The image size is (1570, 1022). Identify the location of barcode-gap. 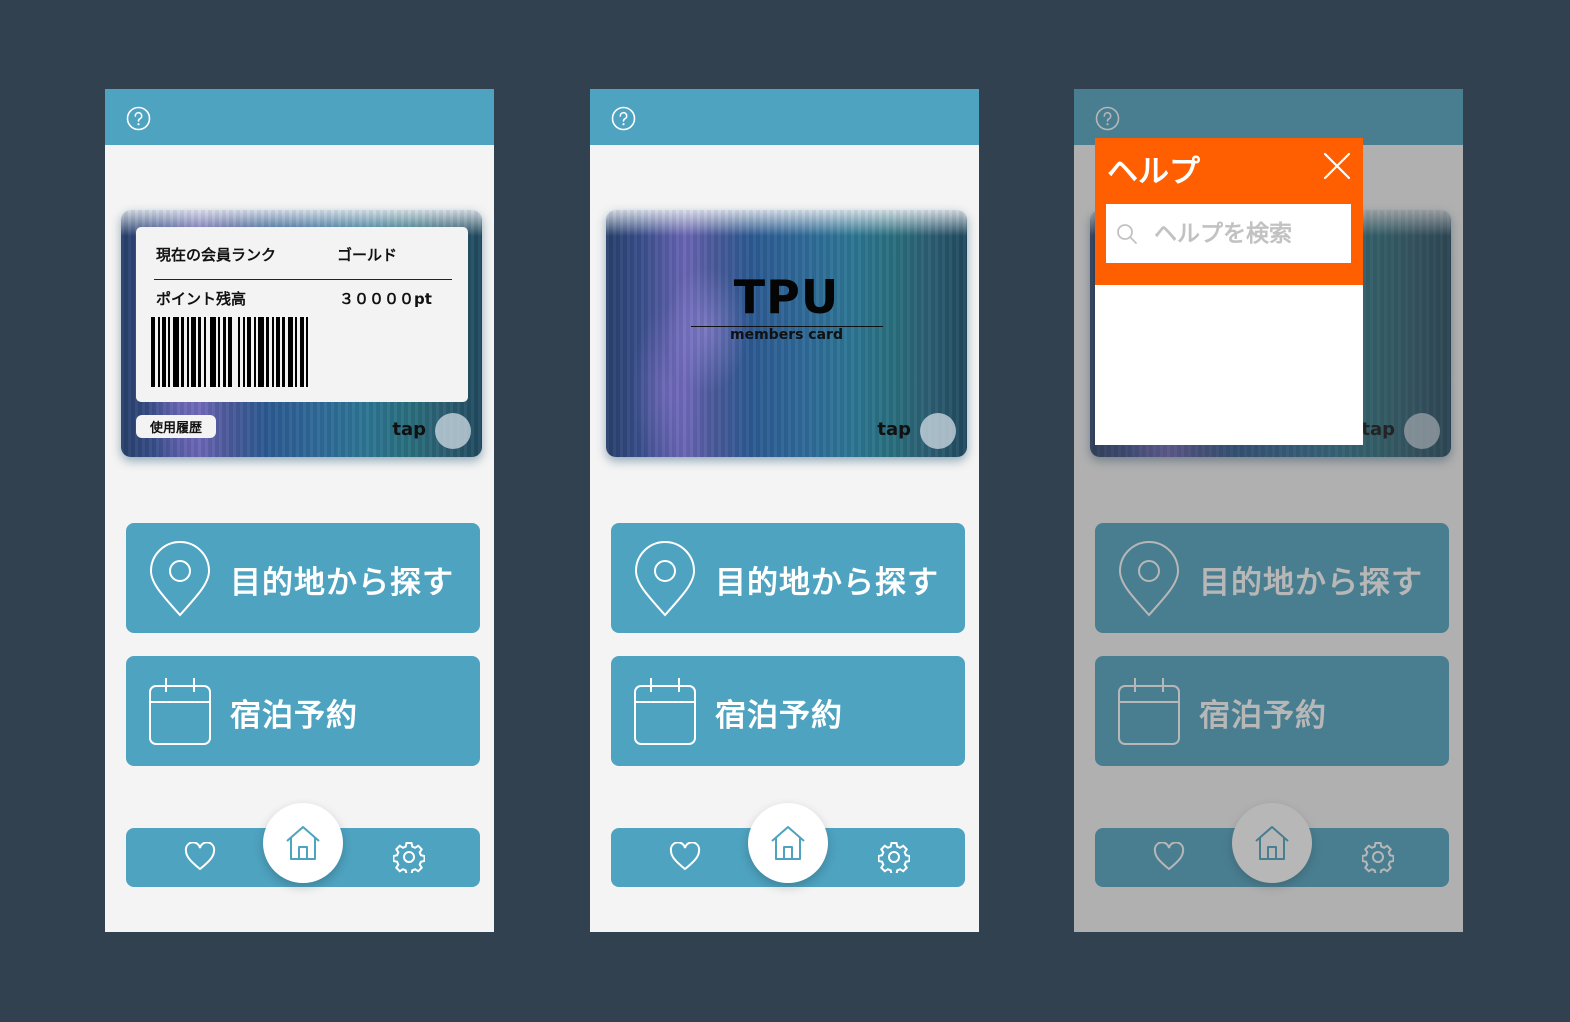
(309, 352).